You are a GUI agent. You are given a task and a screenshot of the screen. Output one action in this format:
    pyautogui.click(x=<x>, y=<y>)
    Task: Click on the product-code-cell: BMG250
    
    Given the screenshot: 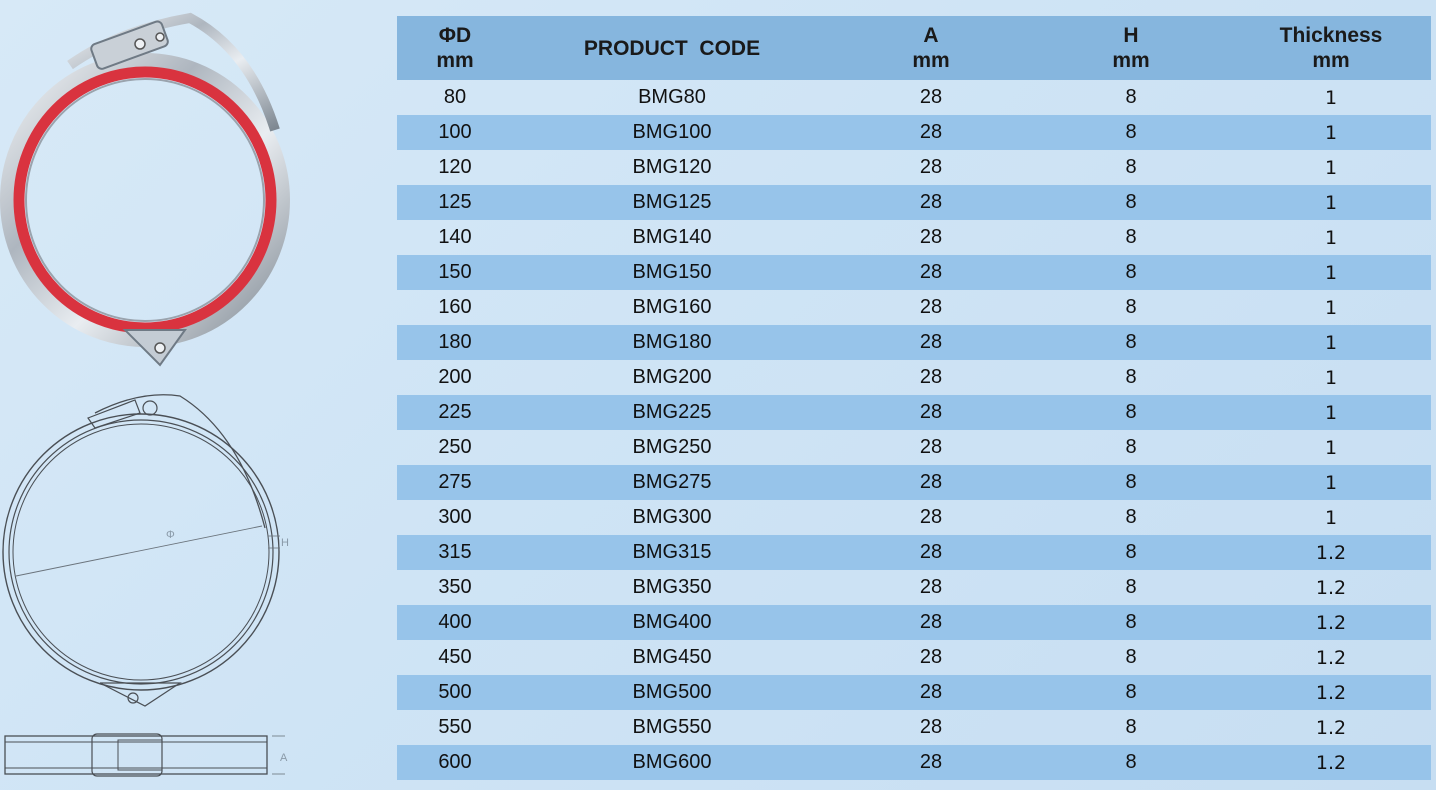 What is the action you would take?
    pyautogui.click(x=672, y=447)
    